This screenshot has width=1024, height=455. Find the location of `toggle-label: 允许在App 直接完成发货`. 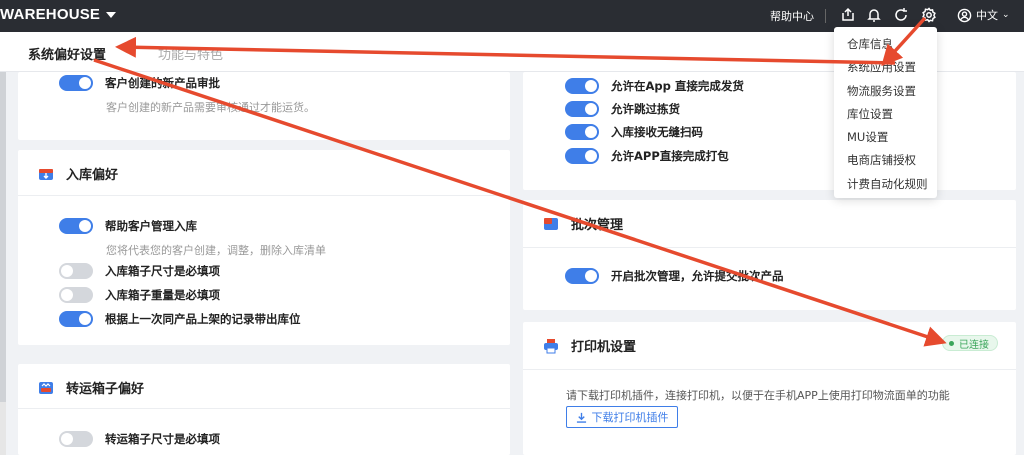

toggle-label: 允许在App 直接完成发货 is located at coordinates (677, 86).